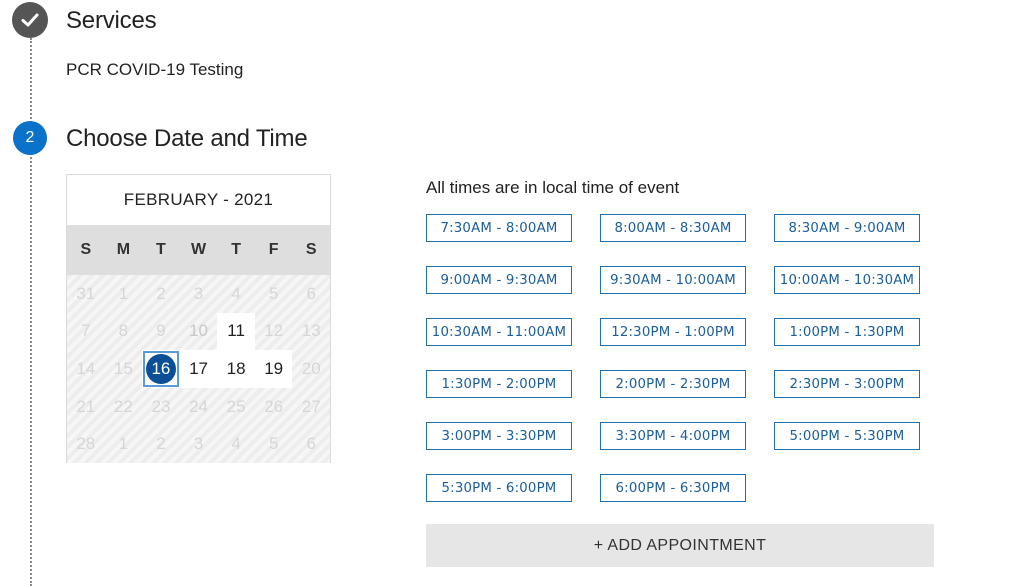  I want to click on calendar-month-label: FEBRUARY - 2021, so click(198, 199).